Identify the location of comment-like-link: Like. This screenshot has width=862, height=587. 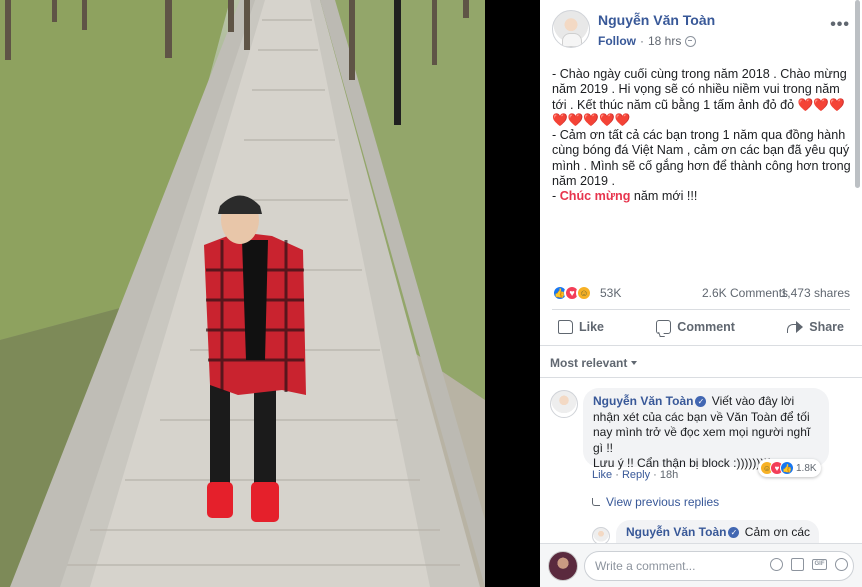
(602, 475).